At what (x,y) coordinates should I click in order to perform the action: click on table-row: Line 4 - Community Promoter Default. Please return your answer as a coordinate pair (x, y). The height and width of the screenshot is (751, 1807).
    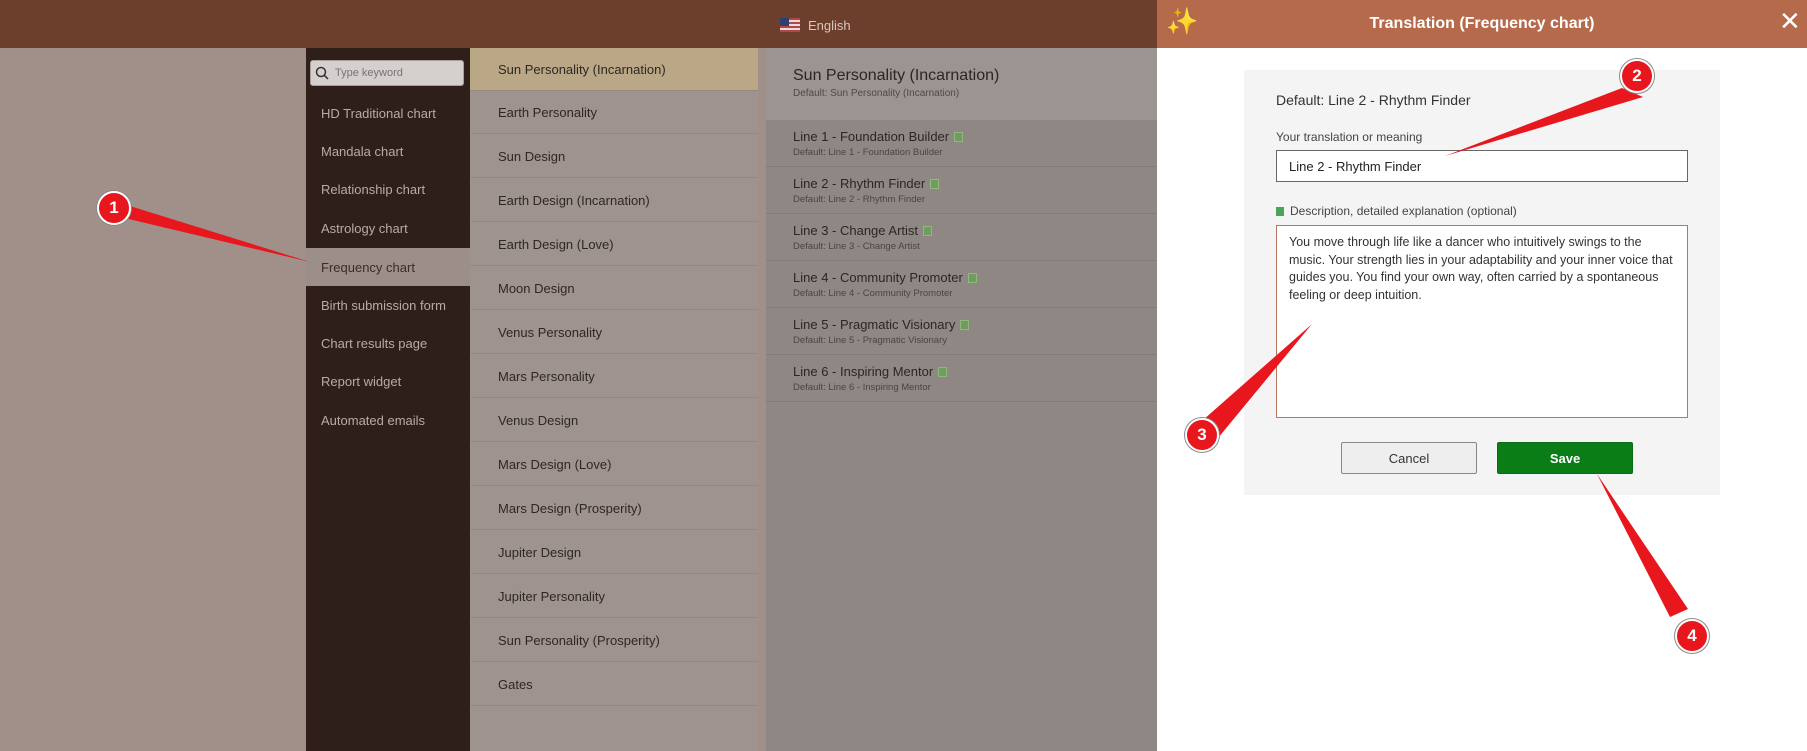
    Looking at the image, I should click on (961, 284).